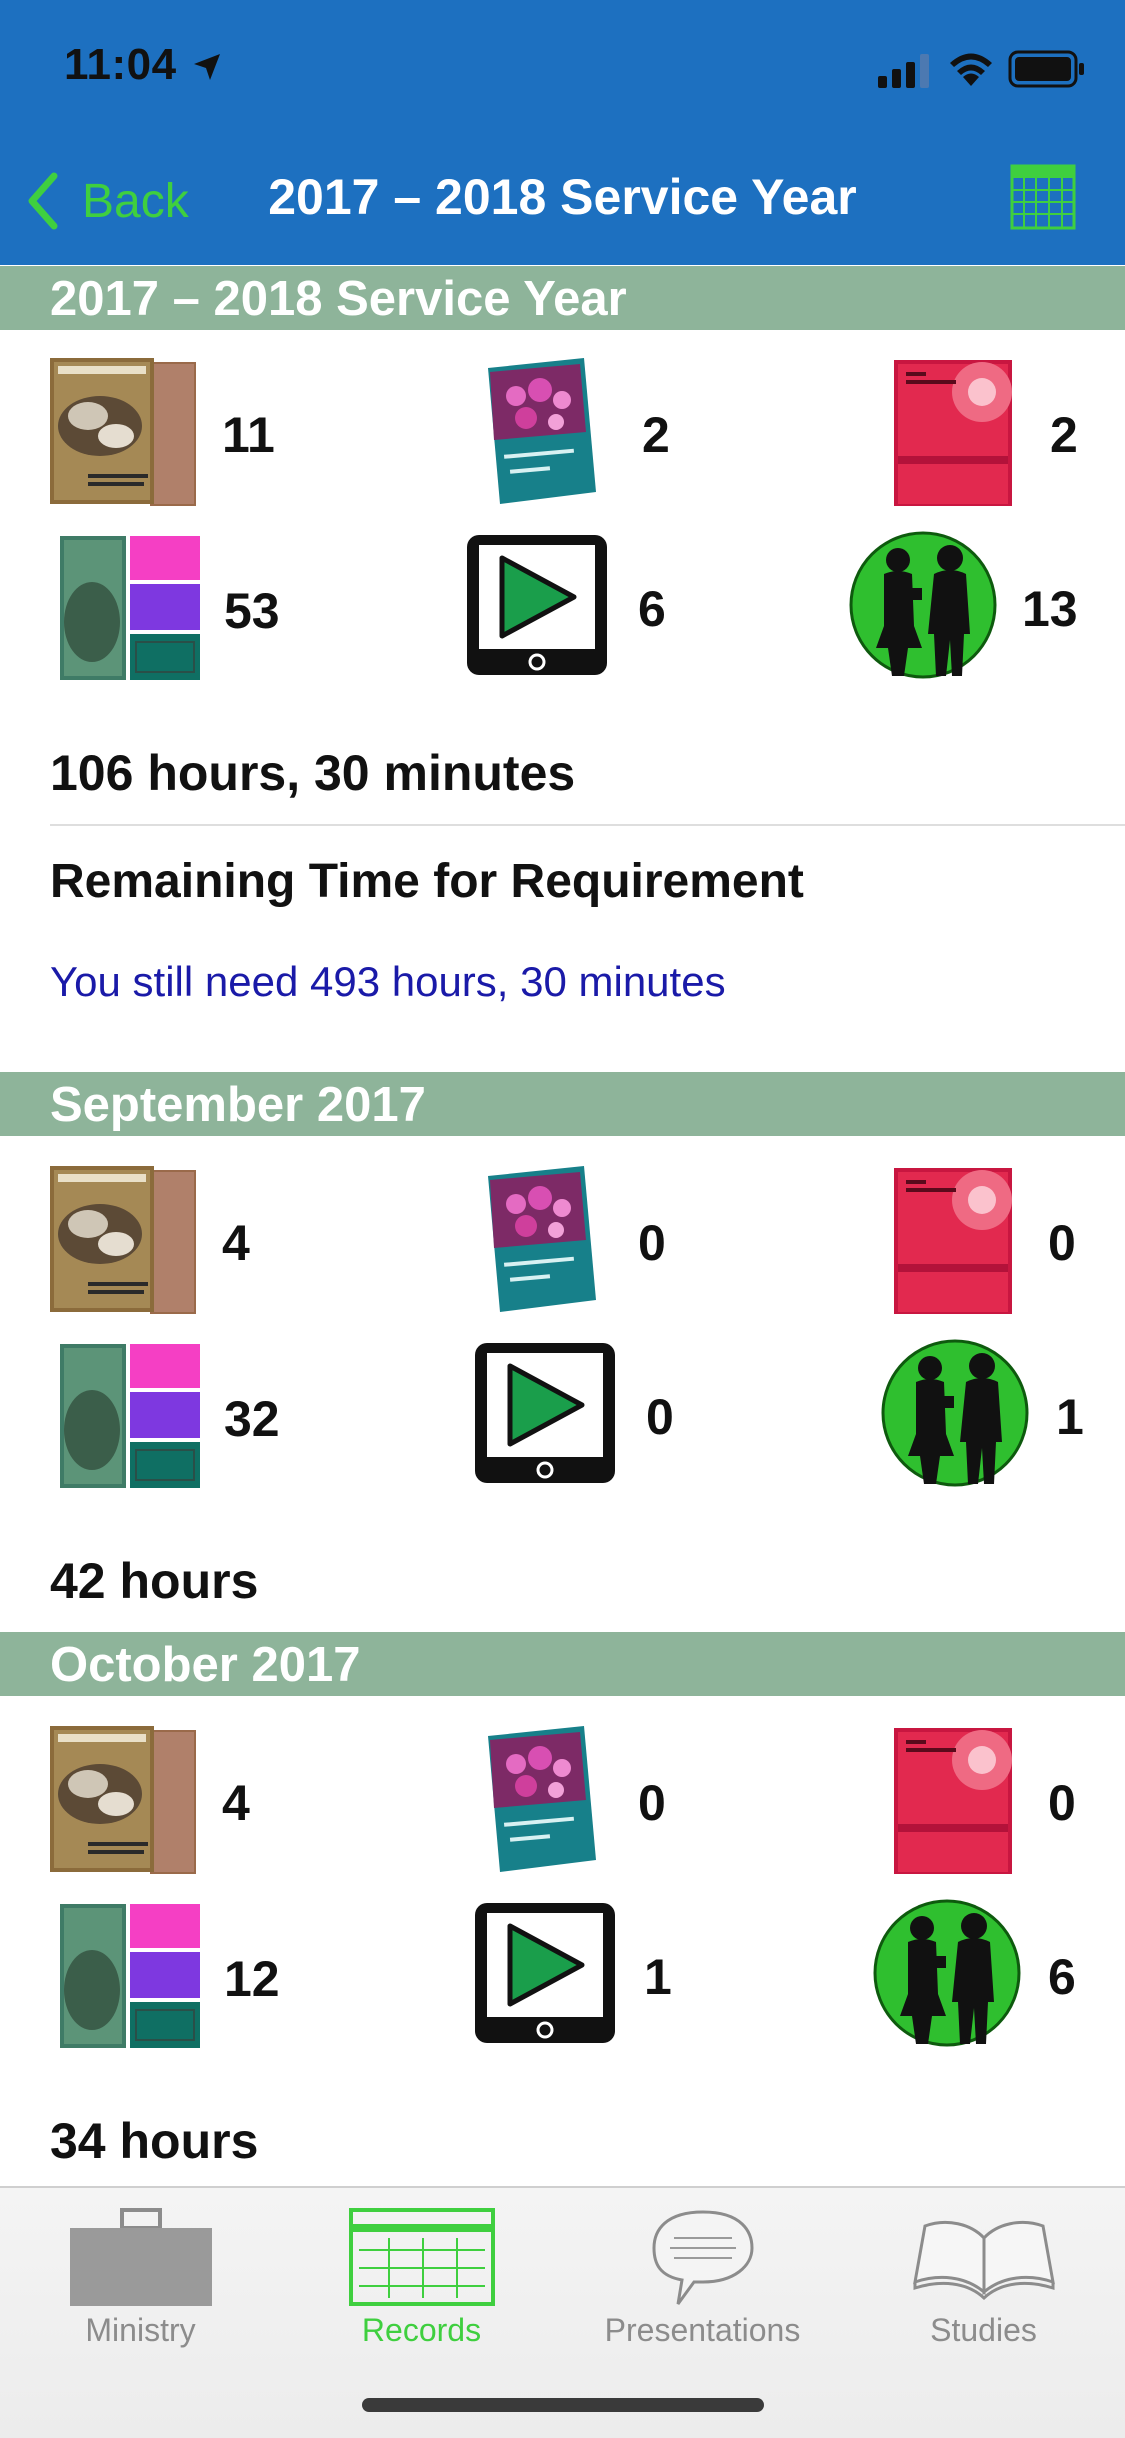  Describe the element at coordinates (427, 881) in the screenshot. I see `requirement-title: Remaining Time for Requirement` at that location.